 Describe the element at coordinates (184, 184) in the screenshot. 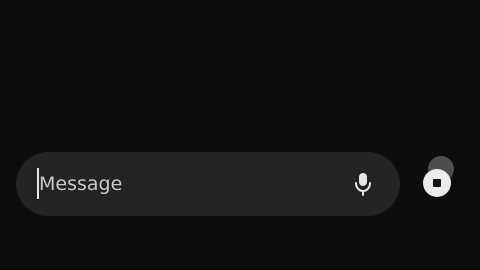

I see `message-input` at that location.